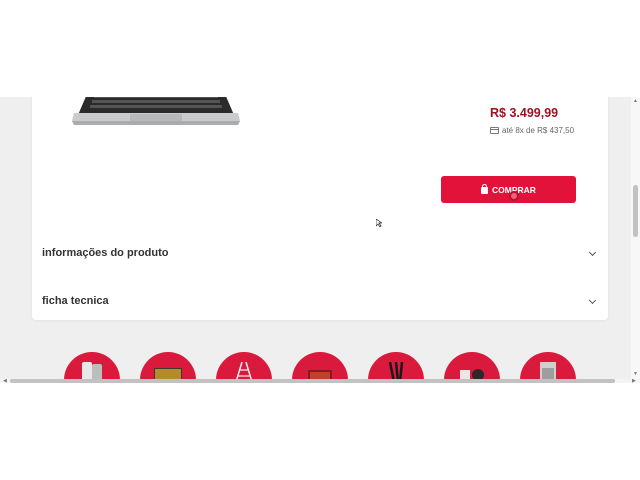 The height and width of the screenshot is (480, 640). What do you see at coordinates (635, 211) in the screenshot?
I see `vertical-scrollbar-thumb` at bounding box center [635, 211].